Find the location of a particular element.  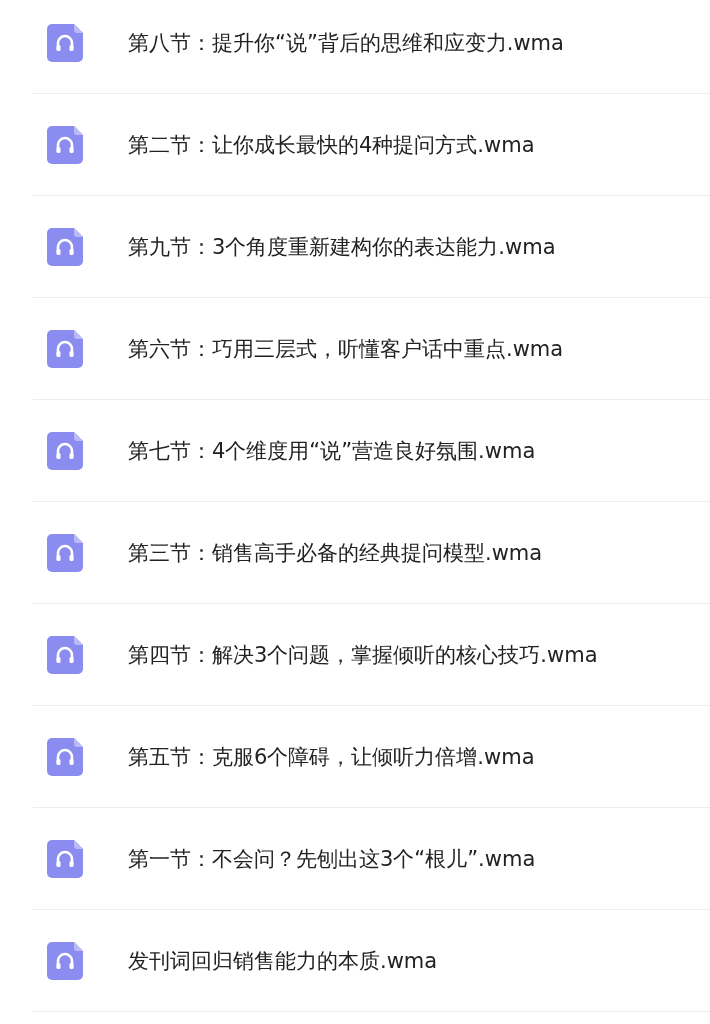

file-name: 第二节：让你成长最快的4种提问方式.wma is located at coordinates (331, 144).